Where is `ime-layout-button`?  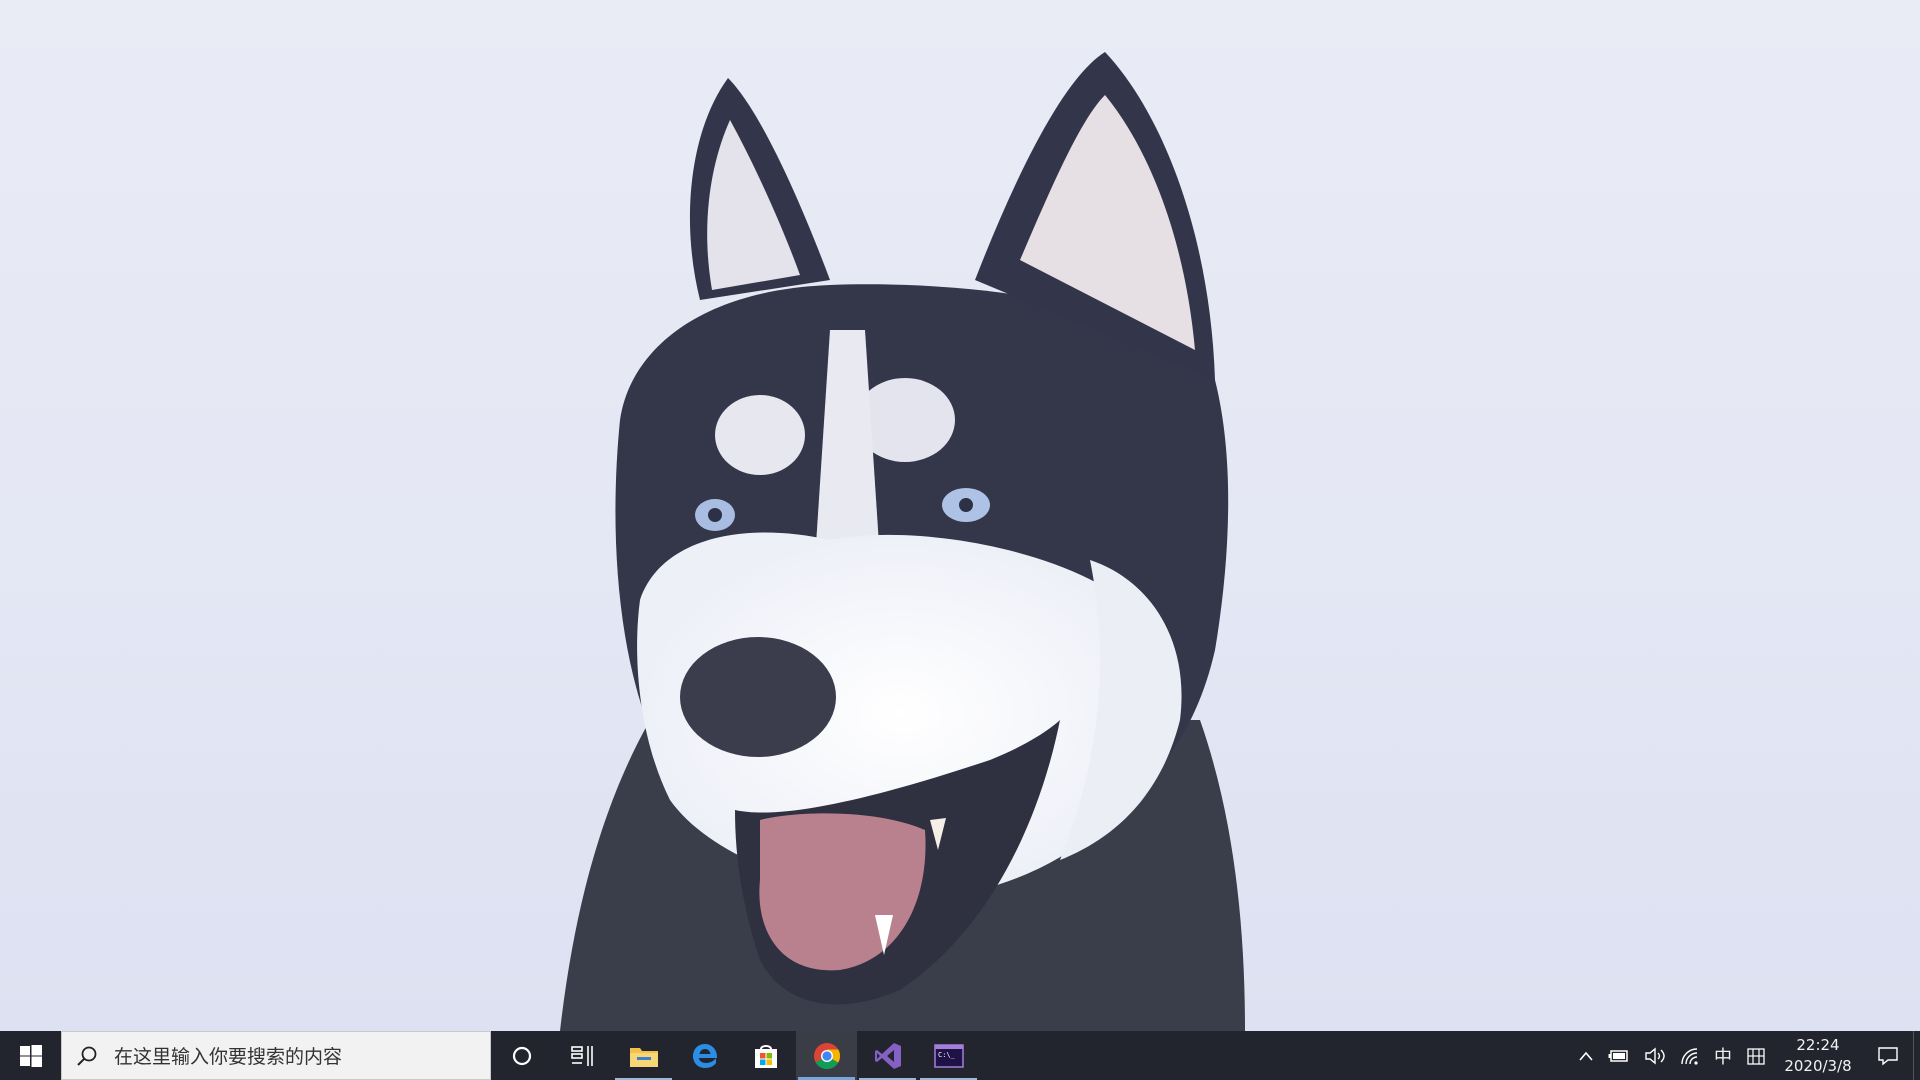 ime-layout-button is located at coordinates (1756, 1055).